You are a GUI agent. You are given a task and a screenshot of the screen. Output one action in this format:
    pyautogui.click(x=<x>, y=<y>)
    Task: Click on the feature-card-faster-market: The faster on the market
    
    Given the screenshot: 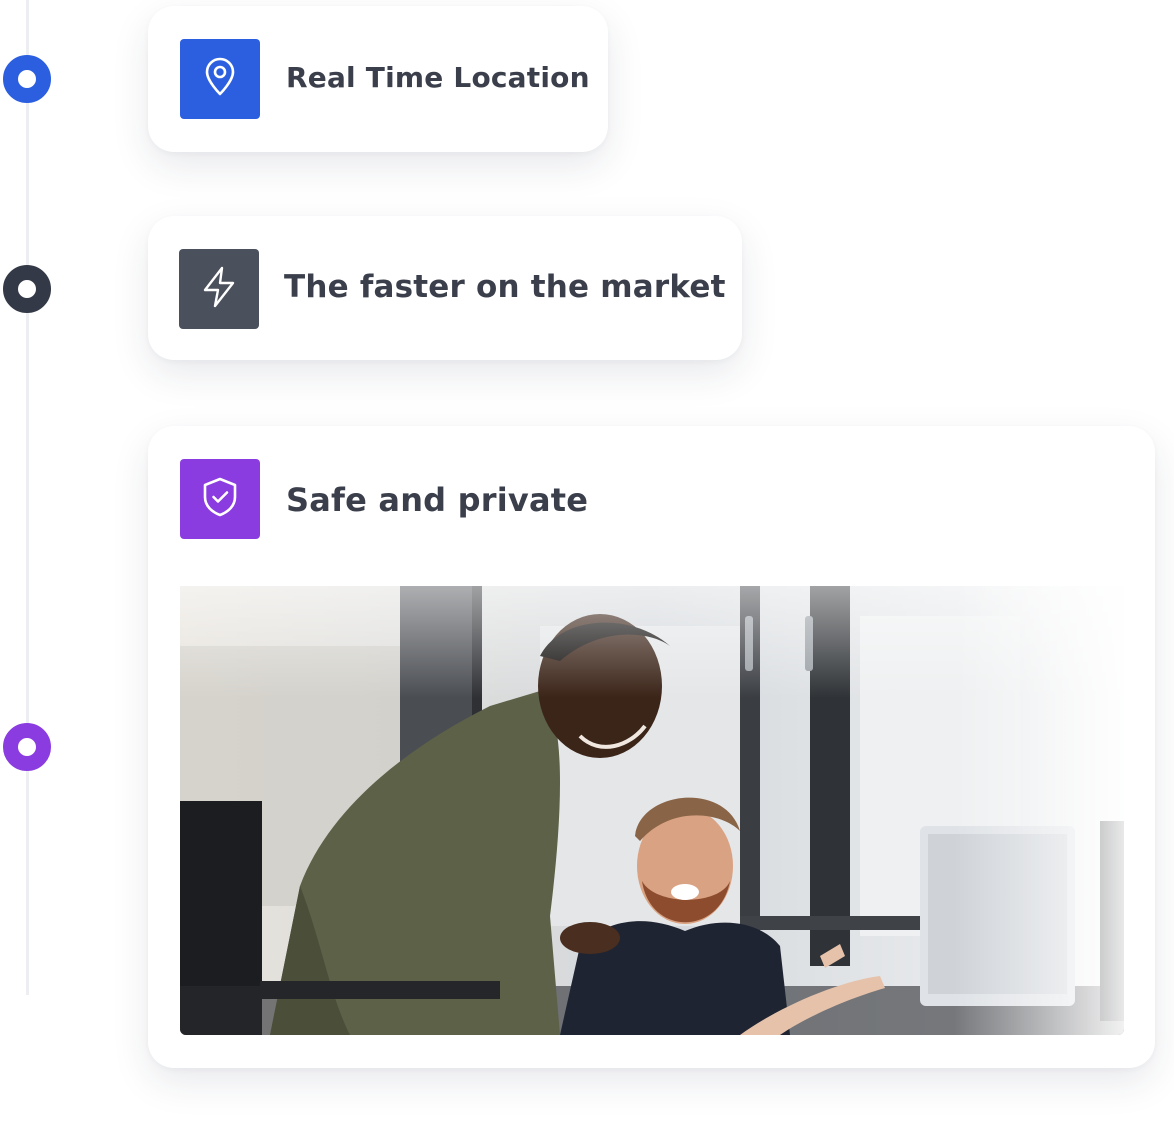 What is the action you would take?
    pyautogui.click(x=445, y=288)
    